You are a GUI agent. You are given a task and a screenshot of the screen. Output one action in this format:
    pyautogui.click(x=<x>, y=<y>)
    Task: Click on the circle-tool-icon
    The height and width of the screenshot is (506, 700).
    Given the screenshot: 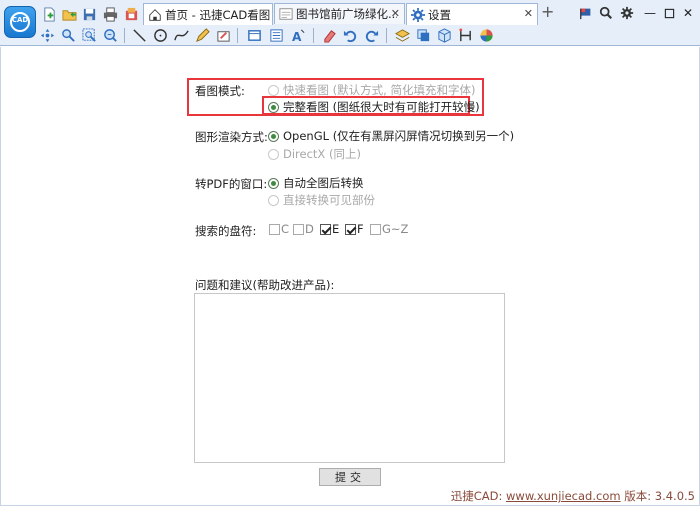 What is the action you would take?
    pyautogui.click(x=160, y=35)
    